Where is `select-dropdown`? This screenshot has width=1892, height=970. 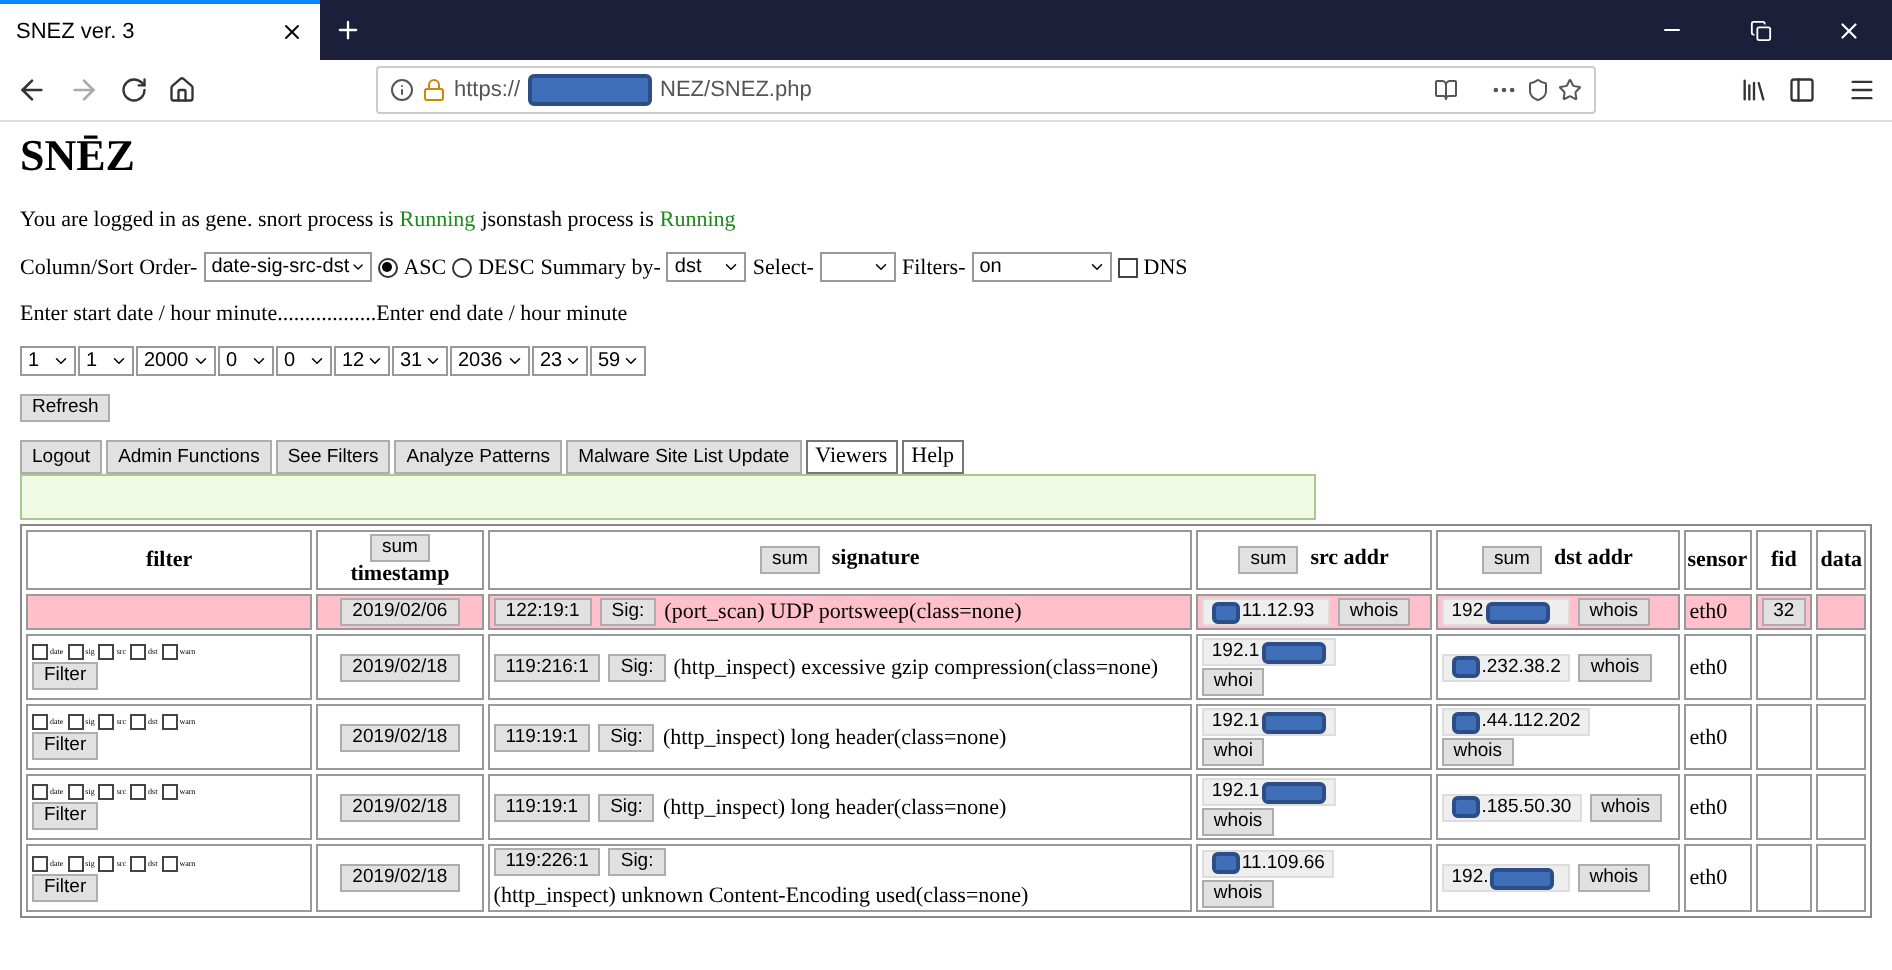 select-dropdown is located at coordinates (857, 267).